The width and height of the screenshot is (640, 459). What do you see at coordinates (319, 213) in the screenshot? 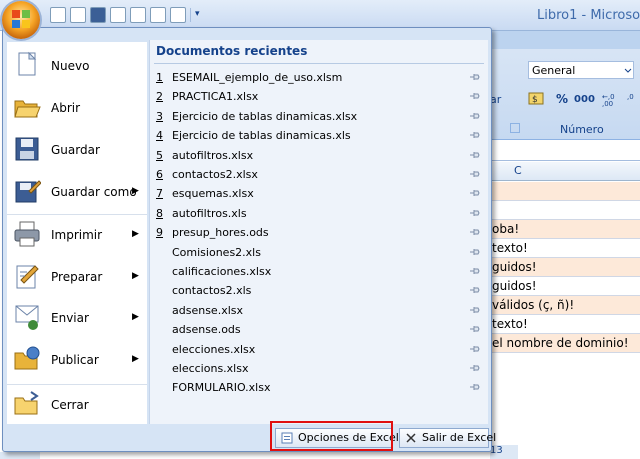
I see `recent-document-item: 8 autofiltros.xls` at bounding box center [319, 213].